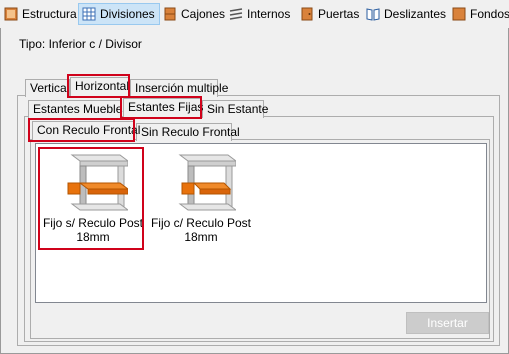 The image size is (509, 354). I want to click on tab-label: Vertical, so click(50, 88).